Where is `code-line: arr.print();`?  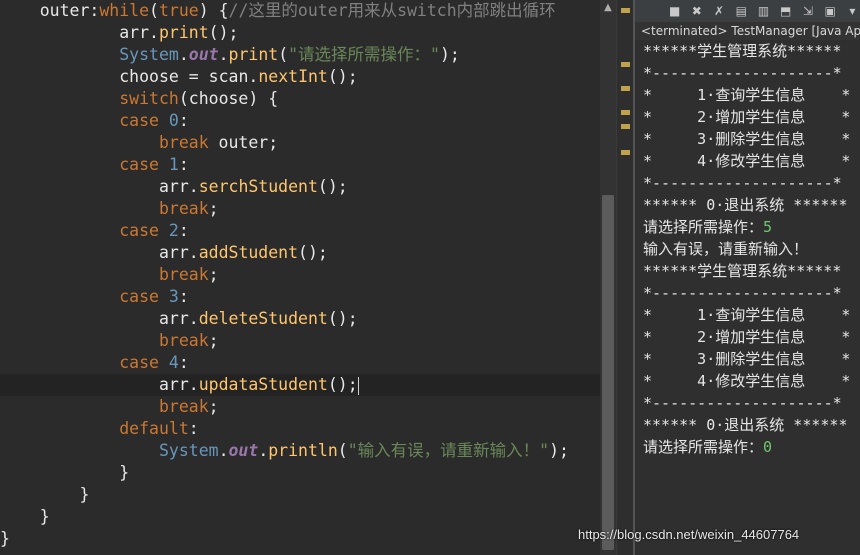
code-line: arr.print(); is located at coordinates (300, 33).